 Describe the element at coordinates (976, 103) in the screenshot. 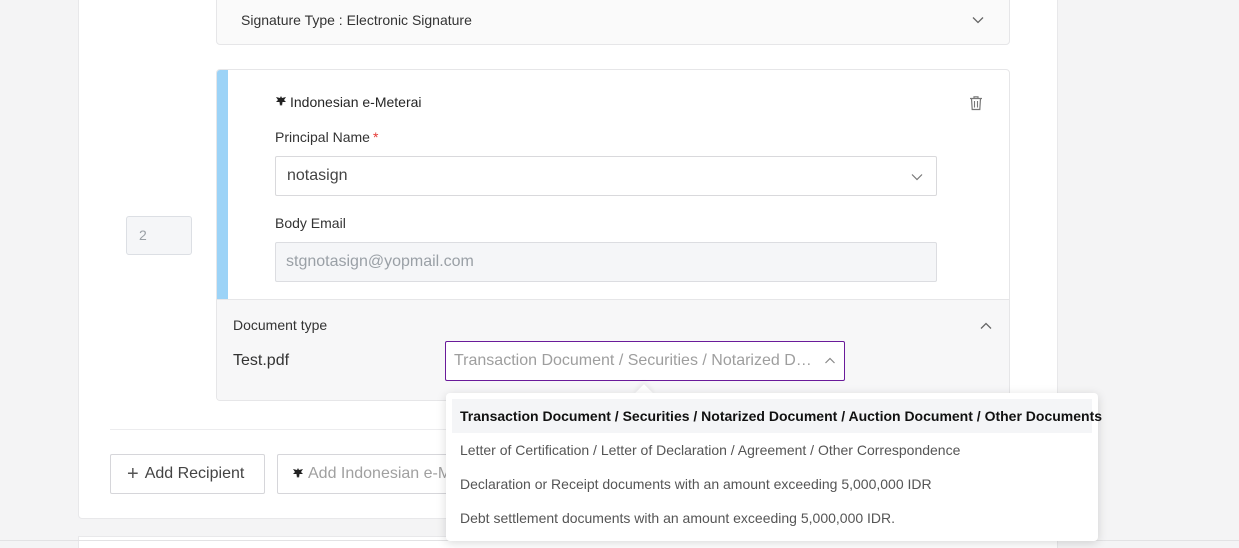

I see `trash-icon` at that location.